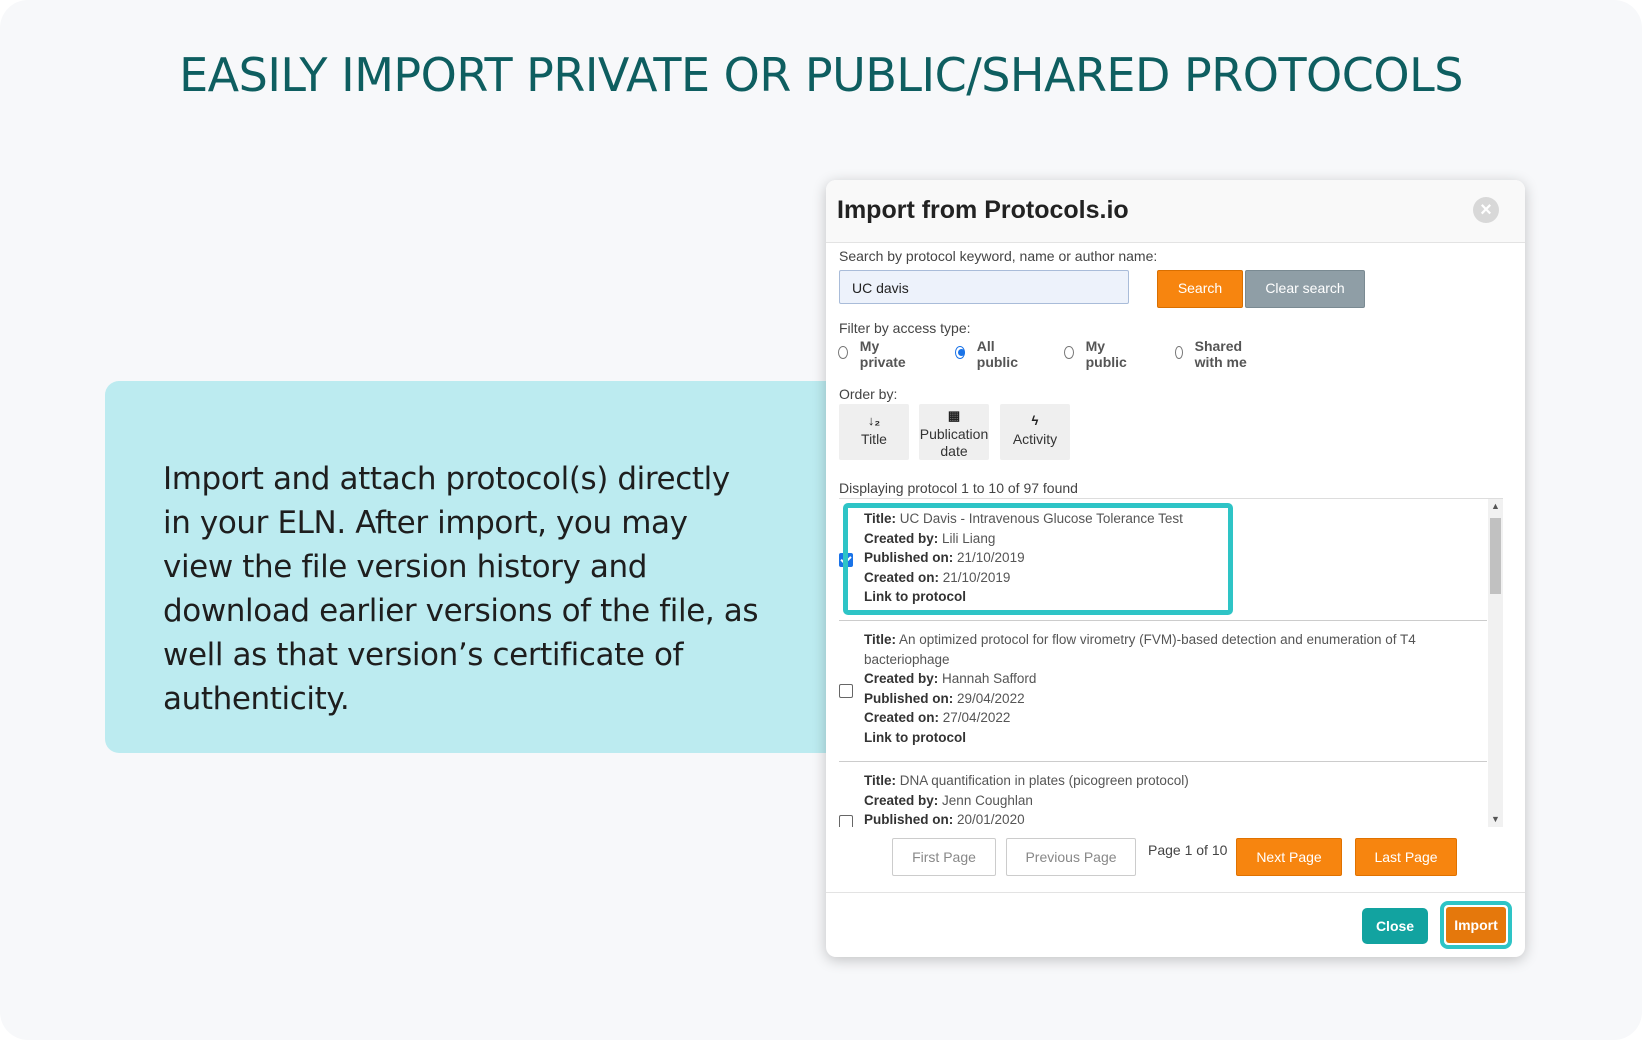 Image resolution: width=1642 pixels, height=1040 pixels. Describe the element at coordinates (960, 352) in the screenshot. I see `radio-selected-icon` at that location.